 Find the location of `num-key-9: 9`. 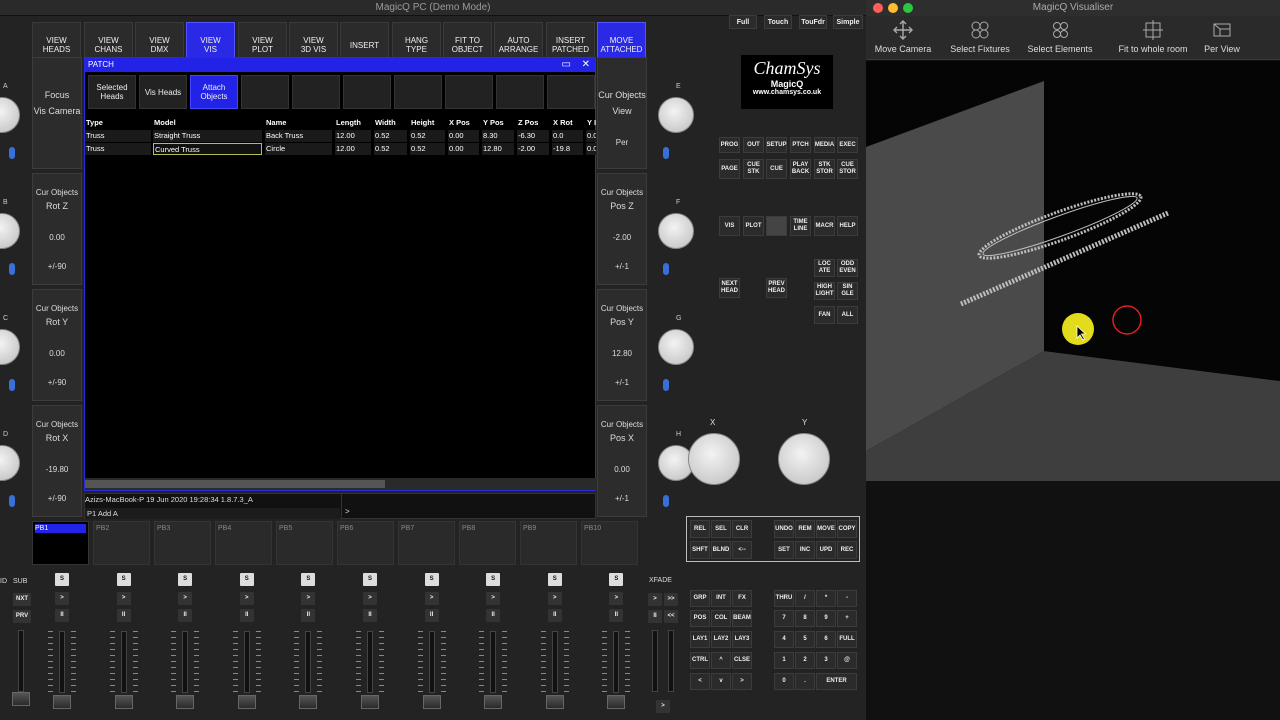

num-key-9: 9 is located at coordinates (826, 618).